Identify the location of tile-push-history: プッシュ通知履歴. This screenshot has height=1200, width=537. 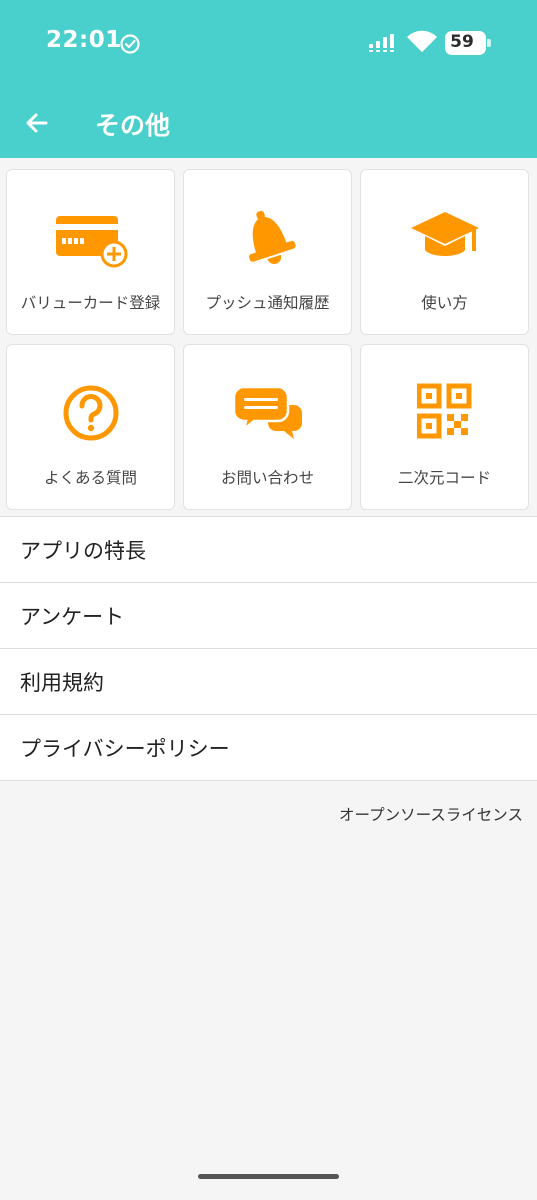
(267, 252).